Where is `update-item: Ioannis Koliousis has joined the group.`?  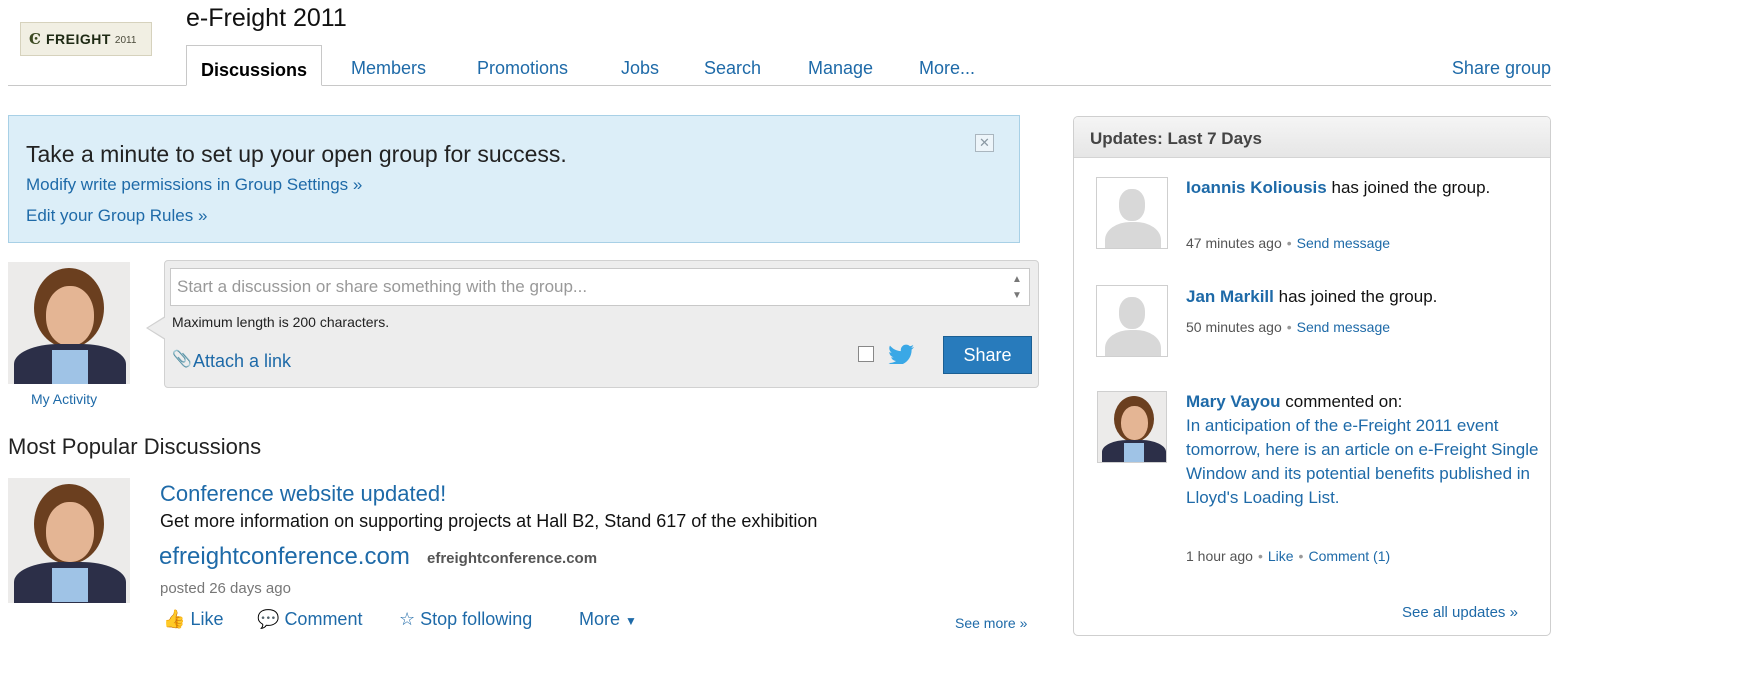 update-item: Ioannis Koliousis has joined the group. is located at coordinates (1363, 188).